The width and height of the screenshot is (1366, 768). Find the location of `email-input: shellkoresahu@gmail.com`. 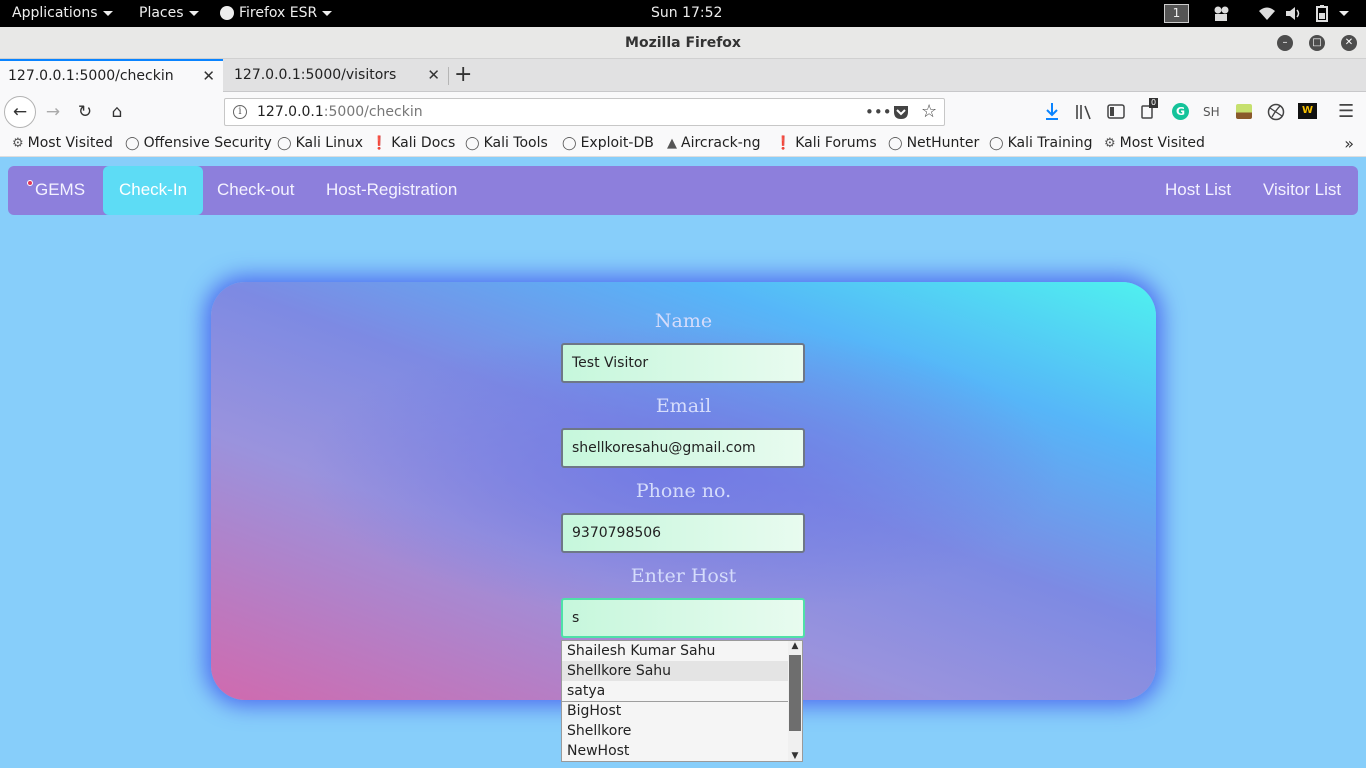

email-input: shellkoresahu@gmail.com is located at coordinates (683, 448).